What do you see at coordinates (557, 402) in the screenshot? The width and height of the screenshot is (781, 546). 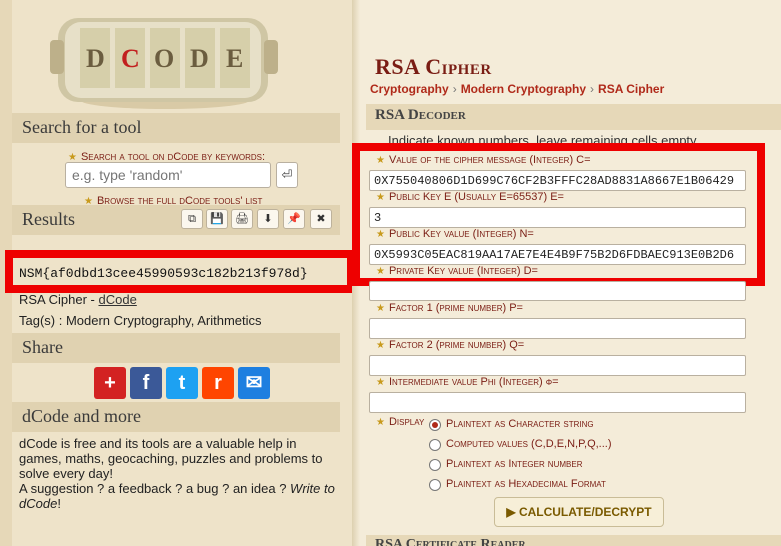 I see `phi-input` at bounding box center [557, 402].